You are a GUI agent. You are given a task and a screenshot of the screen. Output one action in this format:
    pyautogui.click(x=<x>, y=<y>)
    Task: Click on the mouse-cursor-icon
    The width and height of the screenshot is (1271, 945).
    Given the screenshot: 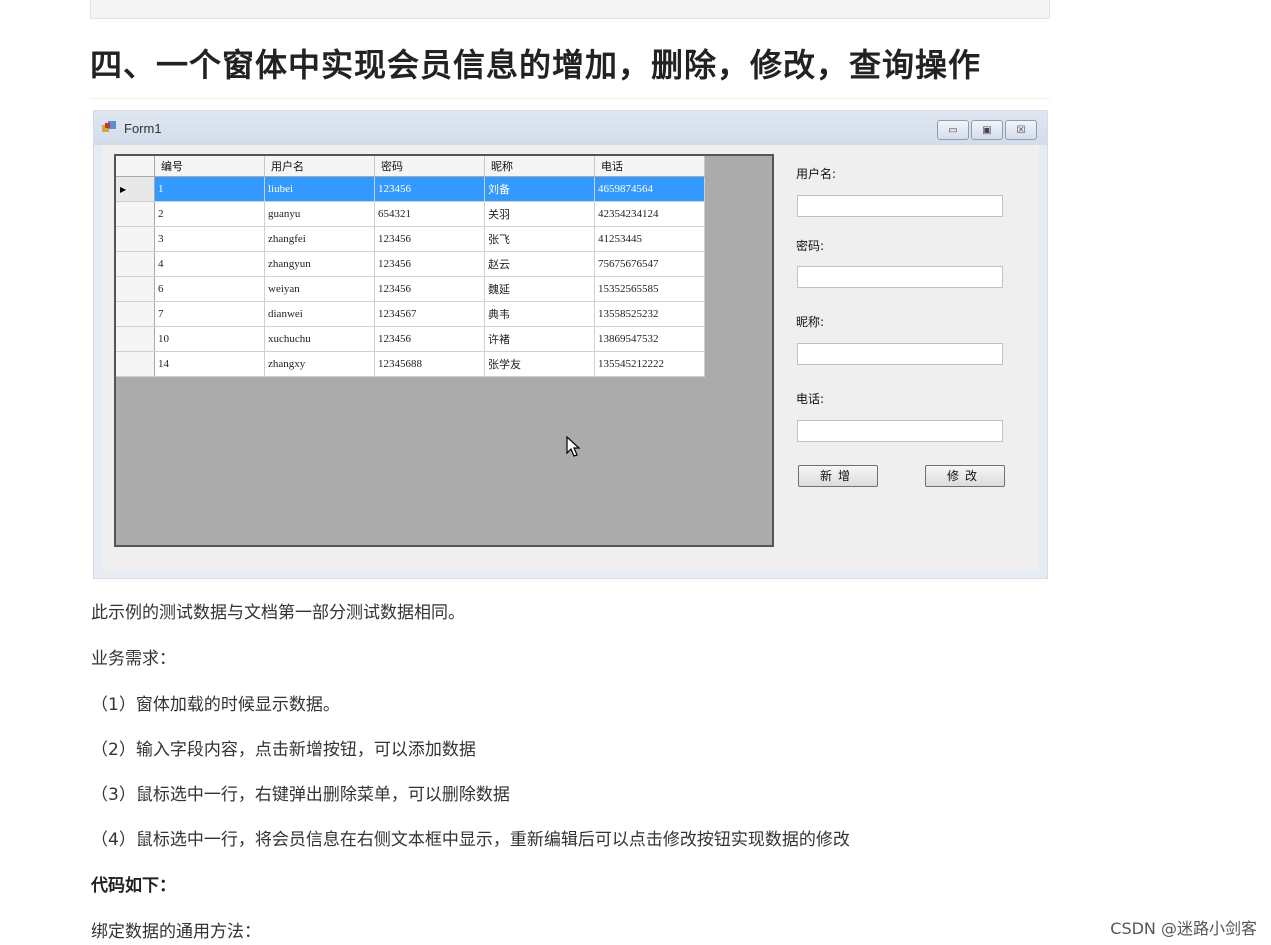 What is the action you would take?
    pyautogui.click(x=573, y=446)
    